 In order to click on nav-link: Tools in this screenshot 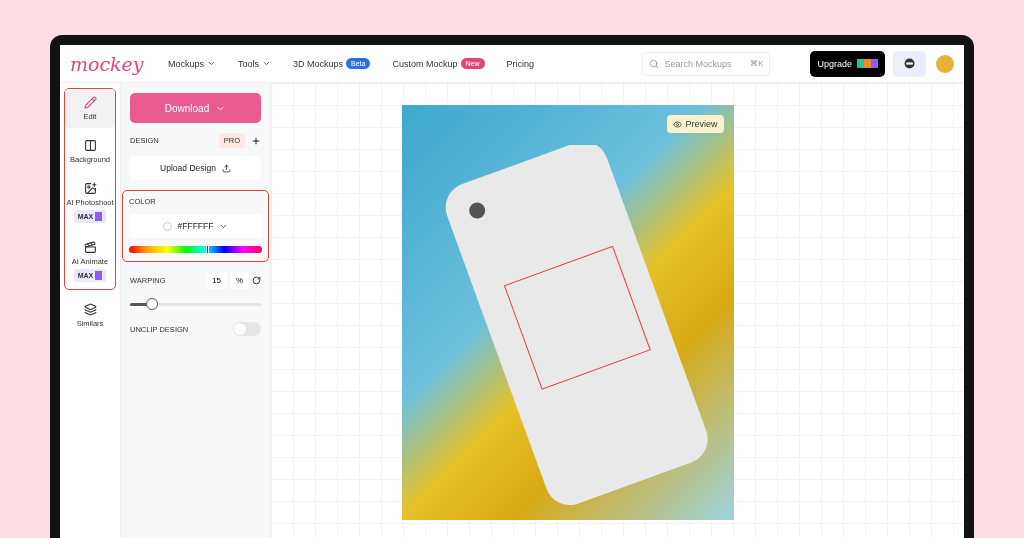, I will do `click(255, 63)`.